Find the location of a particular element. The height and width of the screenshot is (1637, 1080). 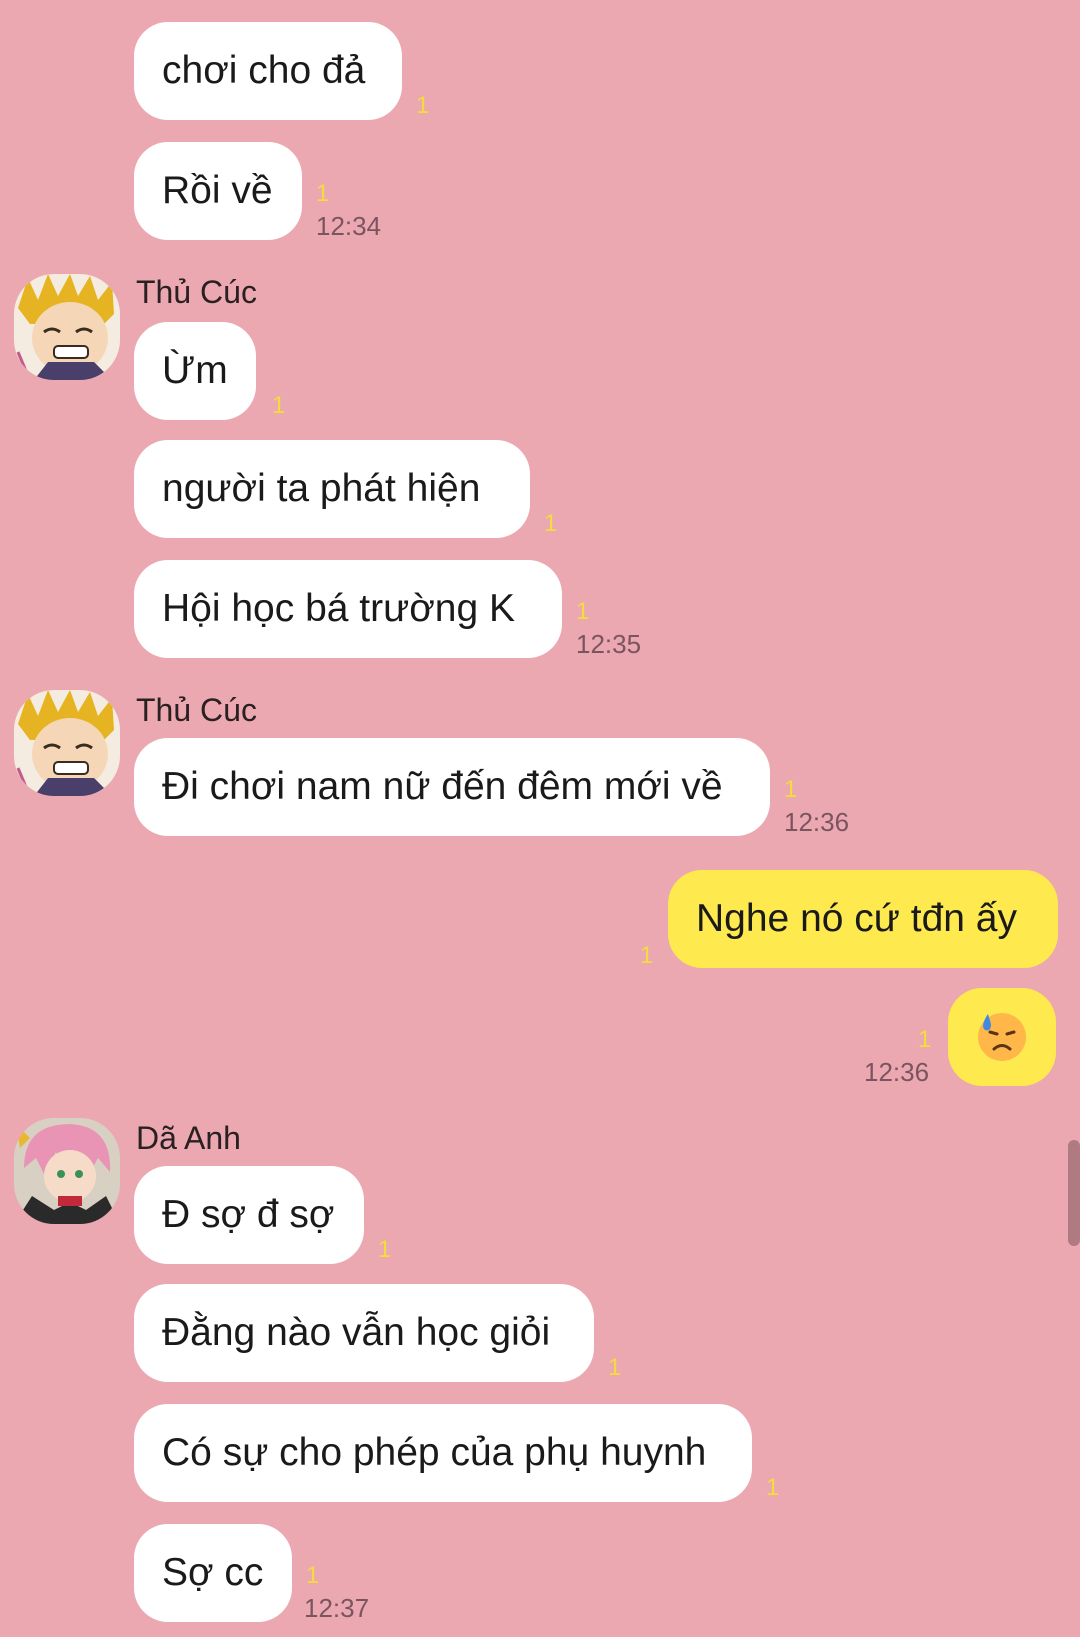

message-text: Nghe nó cứ tđn ấy is located at coordinates (856, 918).